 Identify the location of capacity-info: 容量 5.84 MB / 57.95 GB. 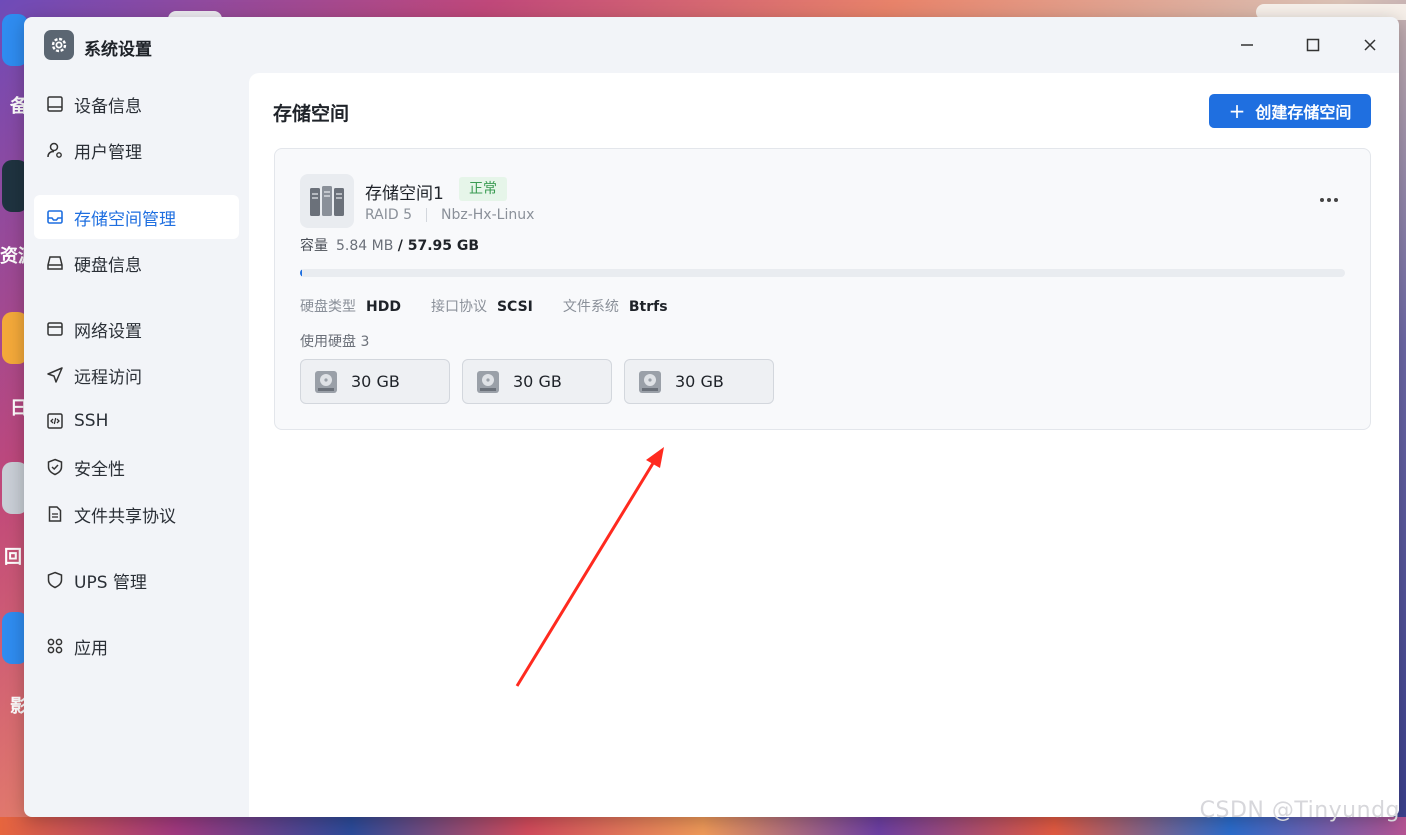
(389, 245).